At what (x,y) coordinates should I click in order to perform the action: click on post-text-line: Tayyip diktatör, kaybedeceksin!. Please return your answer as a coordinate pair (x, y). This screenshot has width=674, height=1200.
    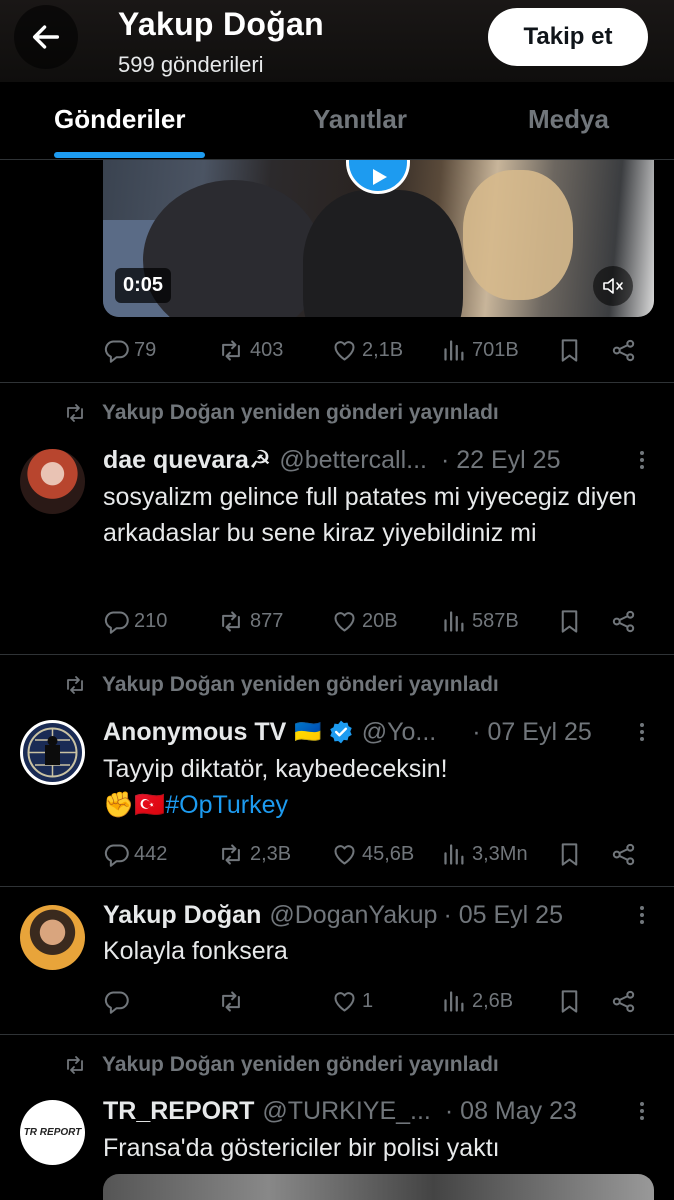
    Looking at the image, I should click on (275, 769).